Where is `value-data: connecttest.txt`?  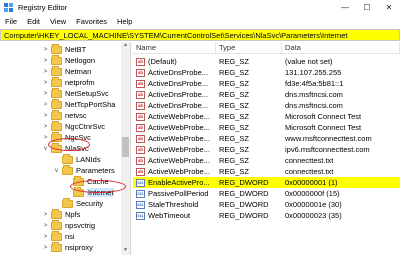
value-data: connecttest.txt is located at coordinates (309, 160).